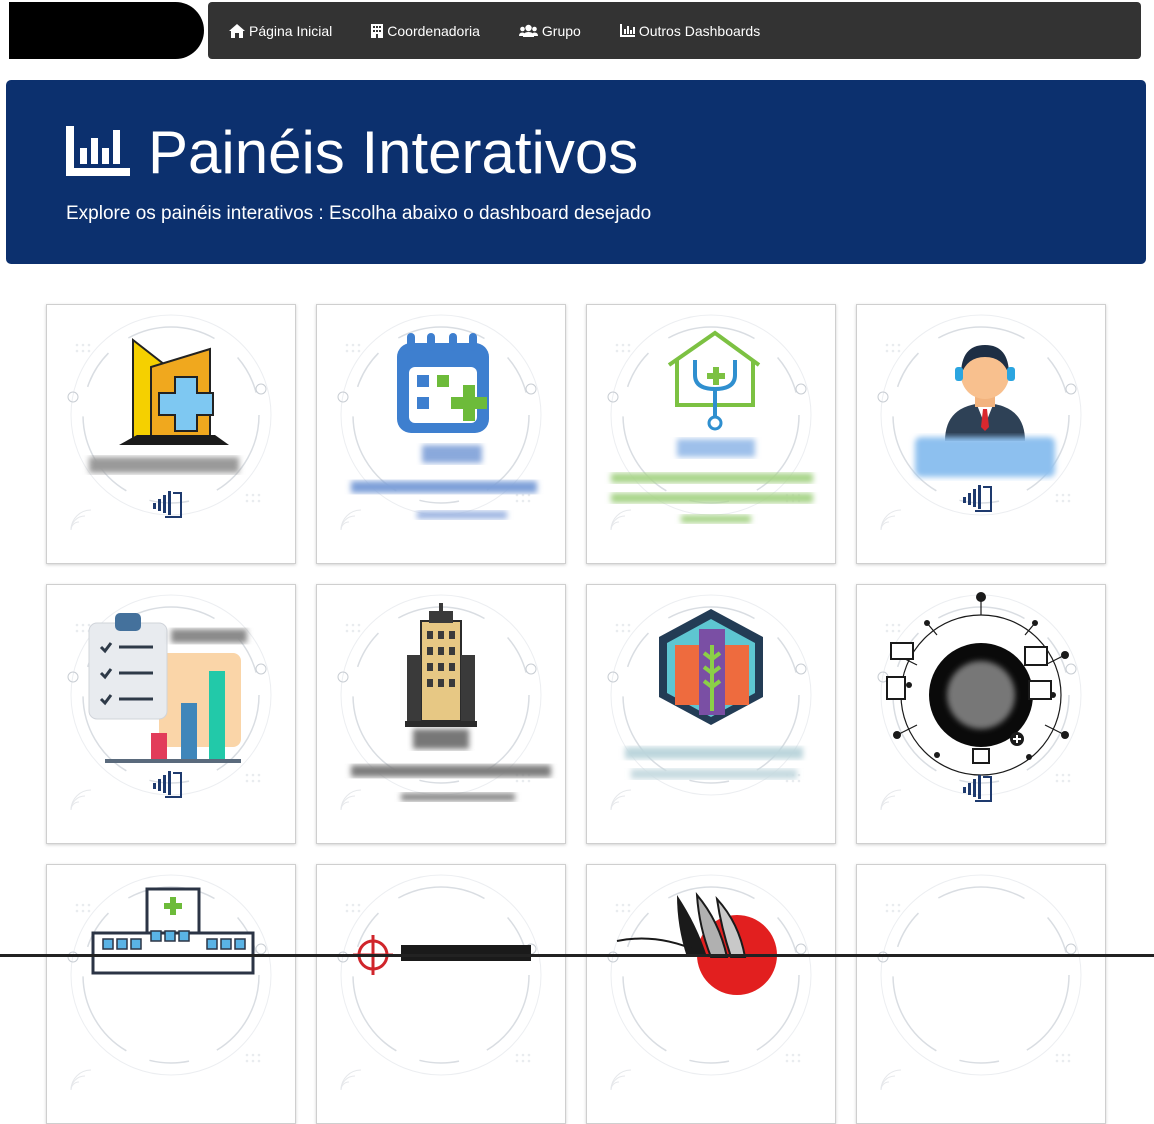 The height and width of the screenshot is (1124, 1154). Describe the element at coordinates (439, 982) in the screenshot. I see `target-logo-icon` at that location.